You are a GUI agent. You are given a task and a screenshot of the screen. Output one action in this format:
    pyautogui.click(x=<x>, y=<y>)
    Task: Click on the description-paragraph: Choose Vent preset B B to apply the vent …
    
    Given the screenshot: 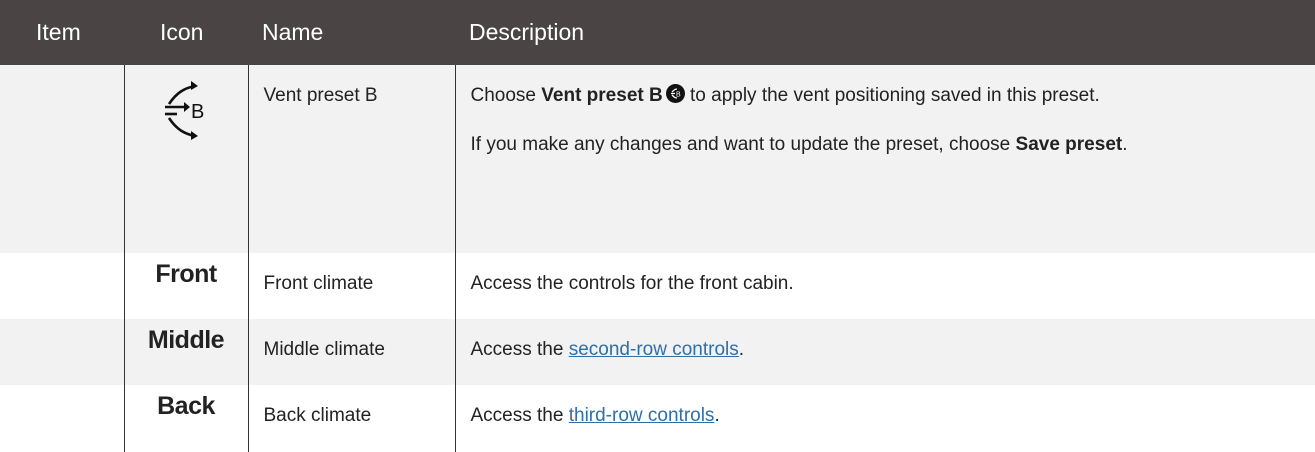 What is the action you would take?
    pyautogui.click(x=886, y=95)
    